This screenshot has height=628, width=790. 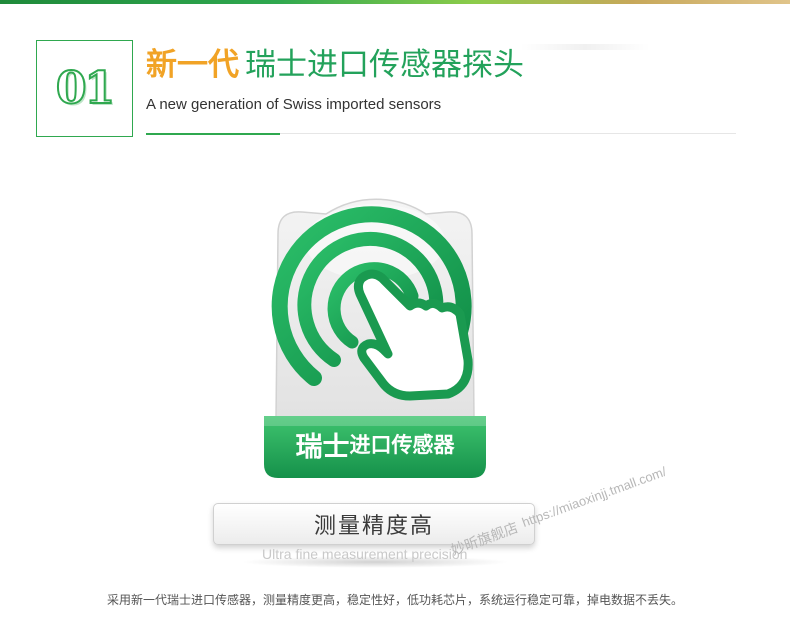 I want to click on badge-label: 瑞士 进口传感器, so click(x=375, y=444).